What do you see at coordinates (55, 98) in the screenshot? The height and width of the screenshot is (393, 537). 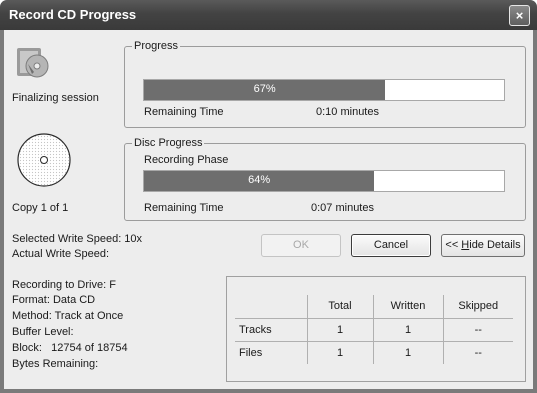 I see `finalizing-label: Finalizing session` at bounding box center [55, 98].